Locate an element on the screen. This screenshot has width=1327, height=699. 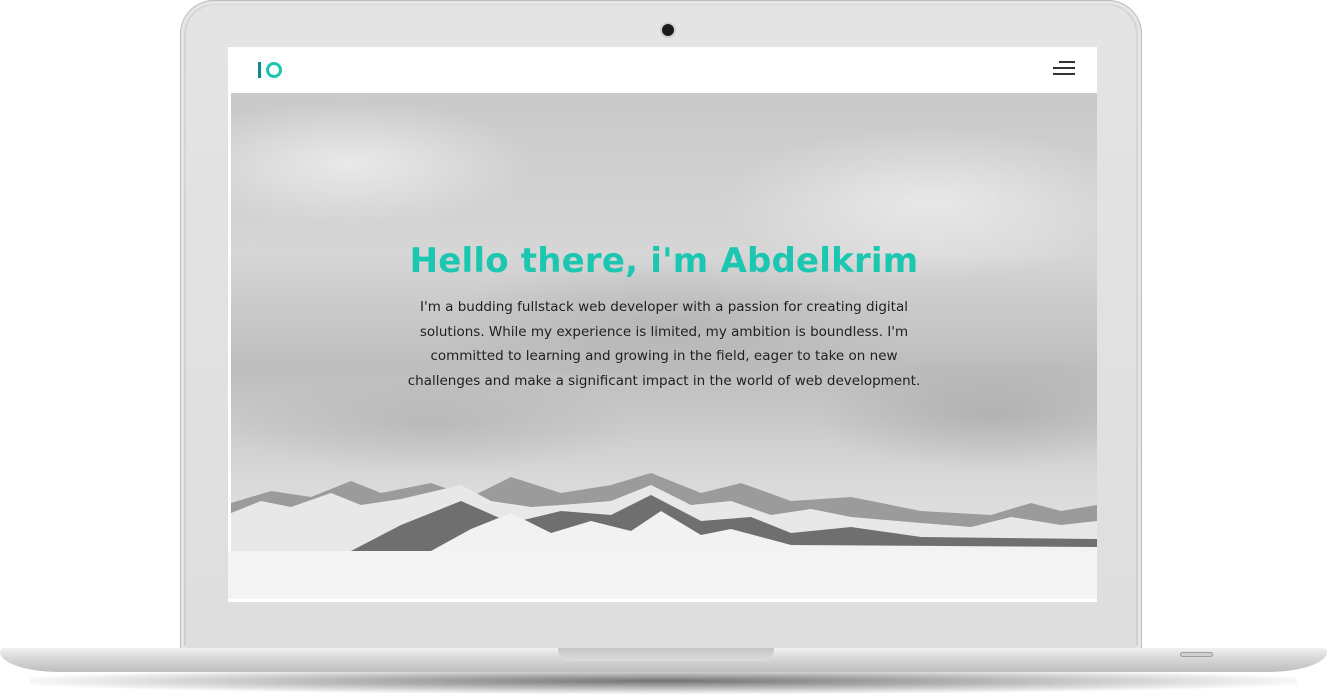
next-section is located at coordinates (662, 575).